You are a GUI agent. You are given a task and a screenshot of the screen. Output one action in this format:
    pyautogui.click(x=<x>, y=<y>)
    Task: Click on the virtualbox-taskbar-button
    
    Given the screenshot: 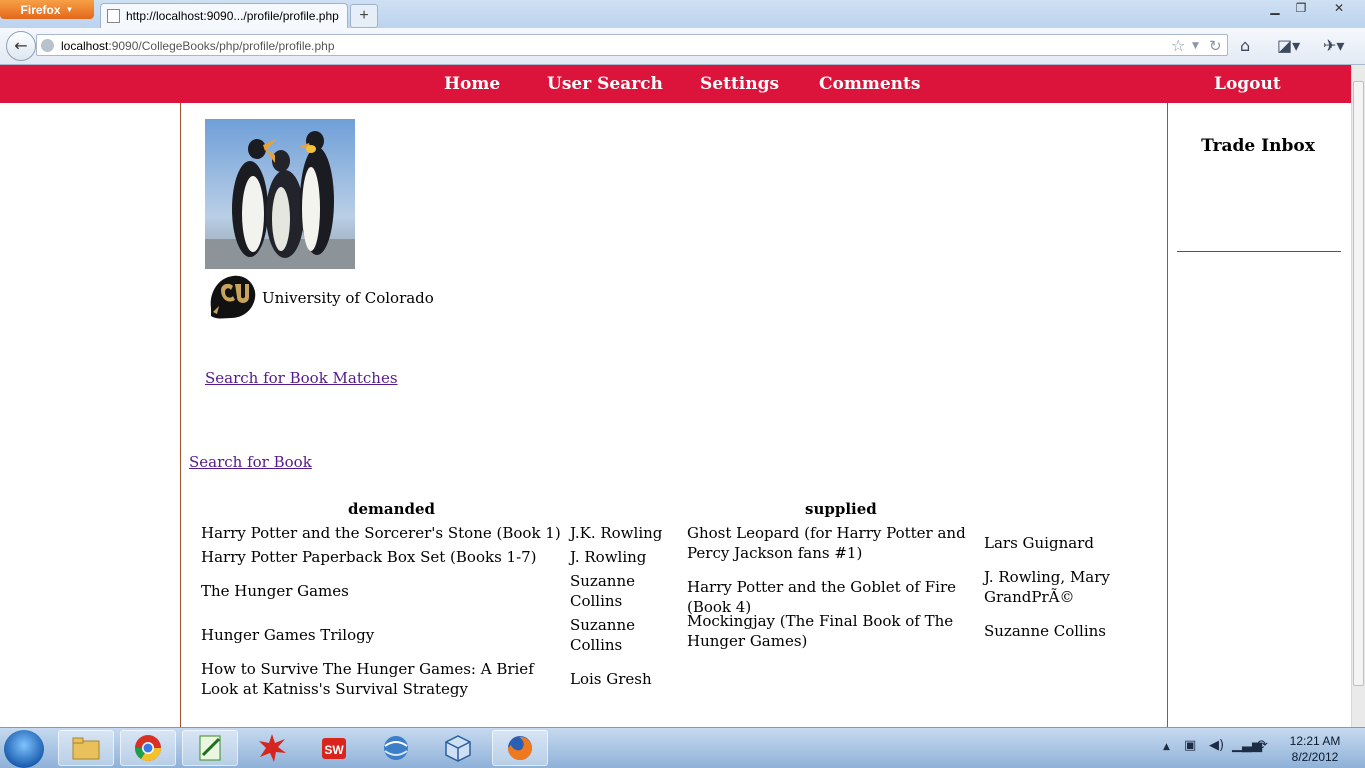 What is the action you would take?
    pyautogui.click(x=458, y=748)
    